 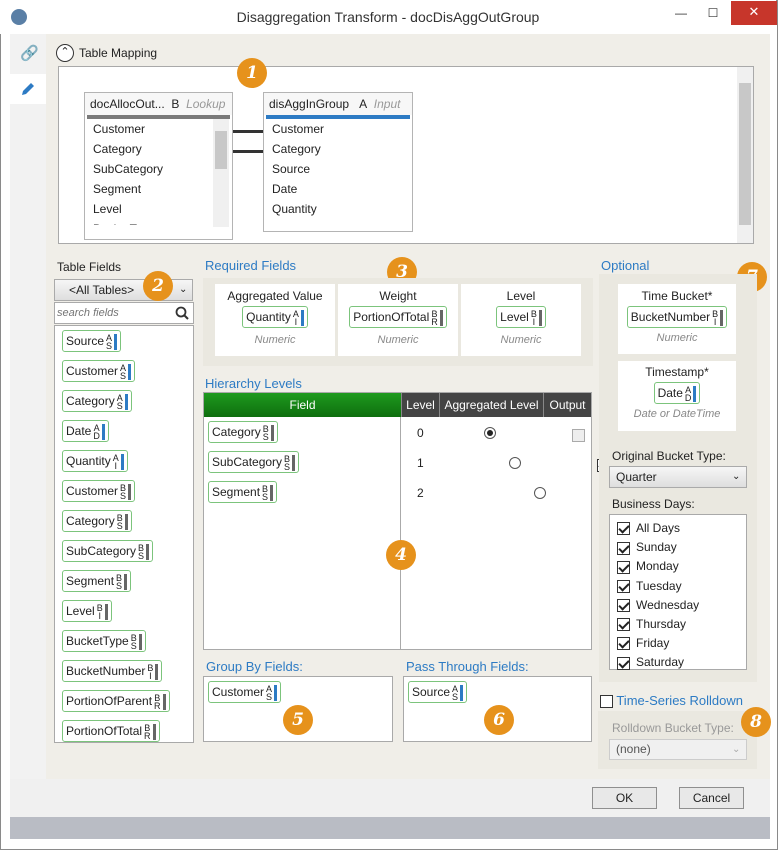 I want to click on business-day-item: Sunday, so click(x=681, y=547).